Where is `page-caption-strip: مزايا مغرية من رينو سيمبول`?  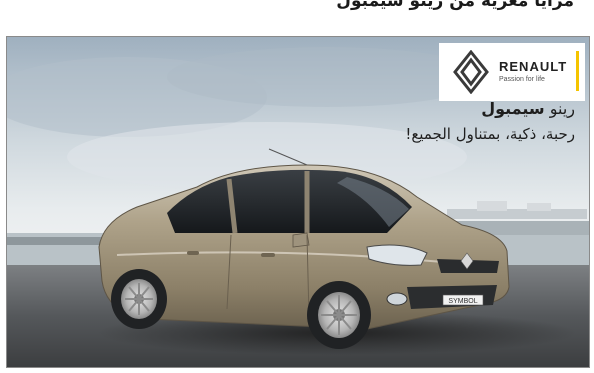 page-caption-strip: مزايا مغرية من رينو سيمبول is located at coordinates (297, 10).